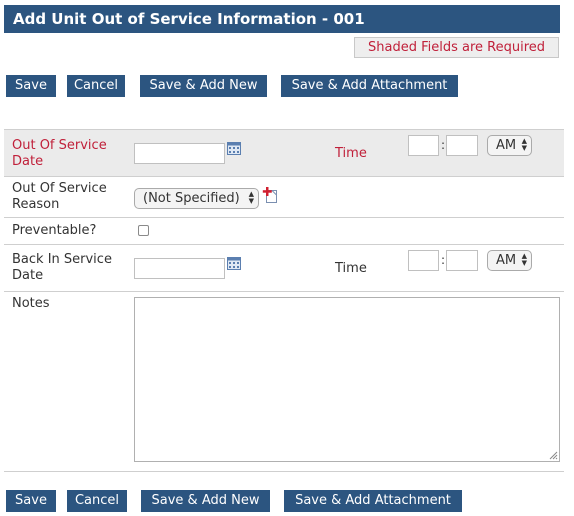 Image resolution: width=574 pixels, height=516 pixels. What do you see at coordinates (423, 145) in the screenshot?
I see `out-time-hour-input` at bounding box center [423, 145].